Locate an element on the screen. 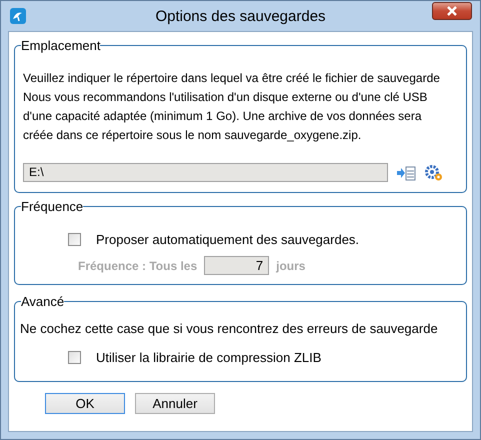 The height and width of the screenshot is (440, 481). window-title: Options des sauvegardes is located at coordinates (240, 16).